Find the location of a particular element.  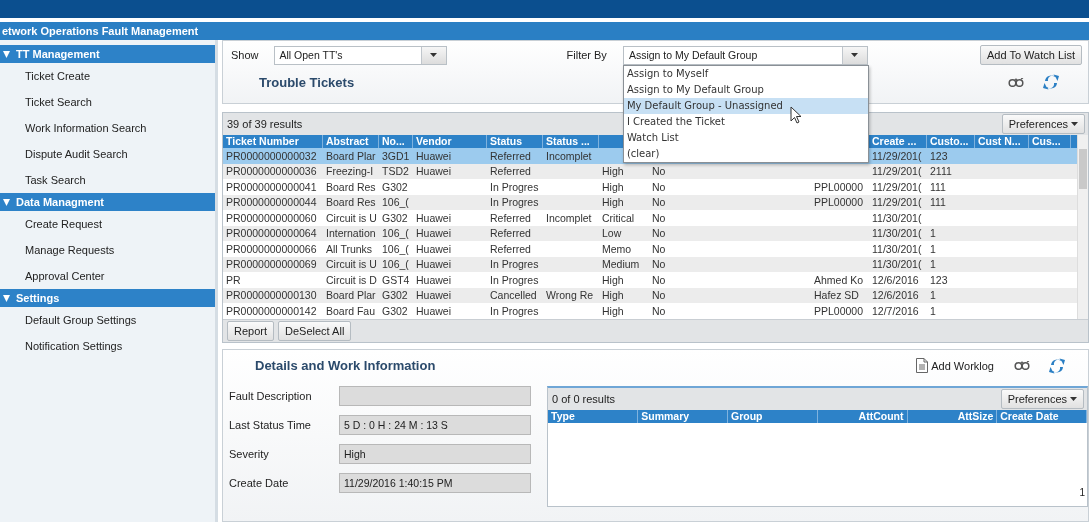

results-count: 0 of 0 results is located at coordinates (583, 398).